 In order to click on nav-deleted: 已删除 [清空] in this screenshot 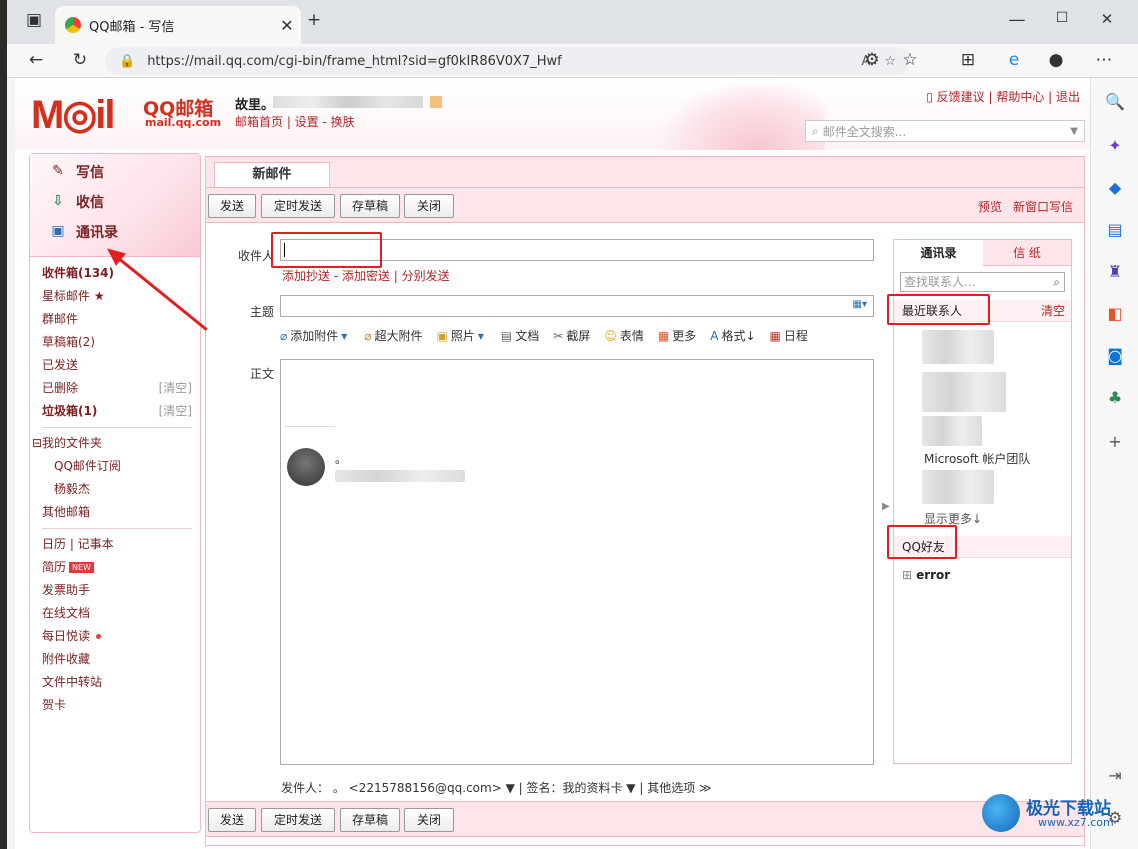, I will do `click(117, 388)`.